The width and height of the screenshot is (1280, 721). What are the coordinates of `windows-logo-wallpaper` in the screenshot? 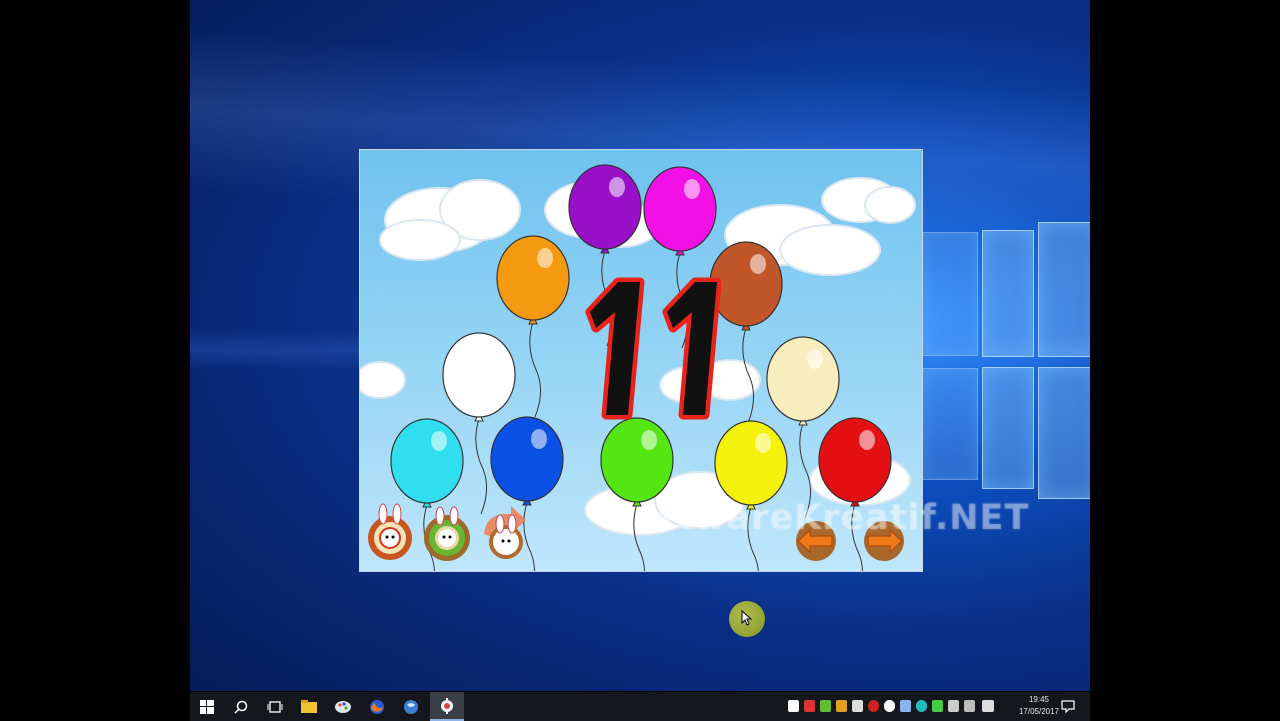 It's located at (1006, 367).